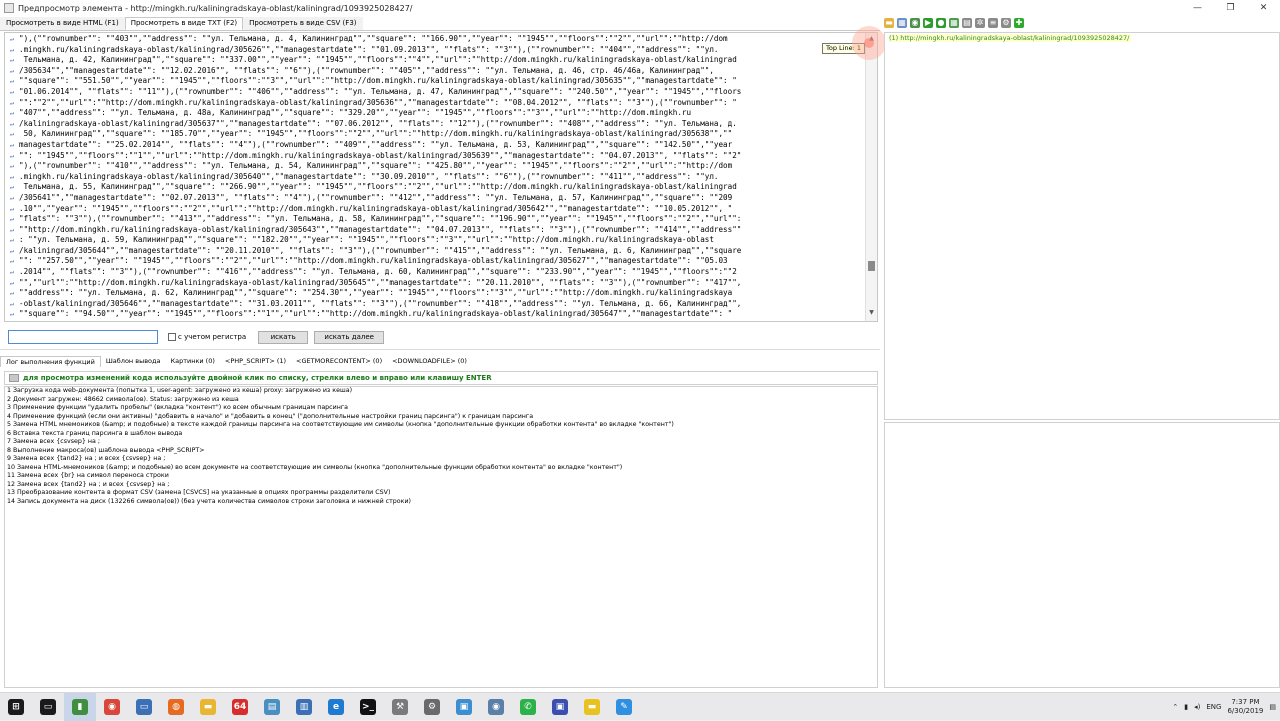  I want to click on page-icon: ▤, so click(967, 23).